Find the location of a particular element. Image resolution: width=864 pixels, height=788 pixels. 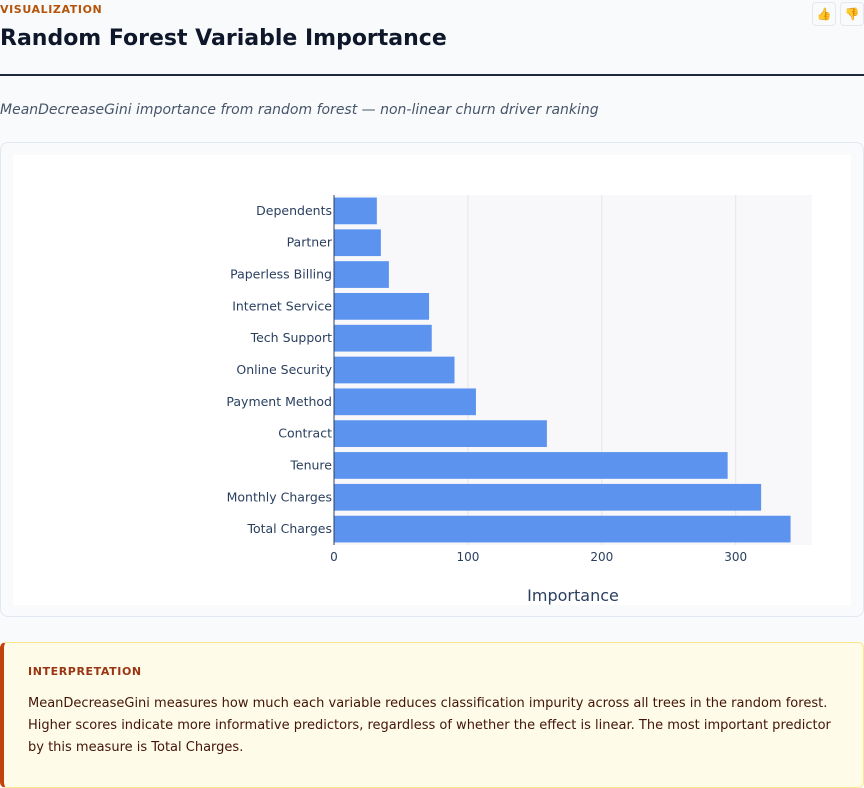

bar-online-security is located at coordinates (394, 370).